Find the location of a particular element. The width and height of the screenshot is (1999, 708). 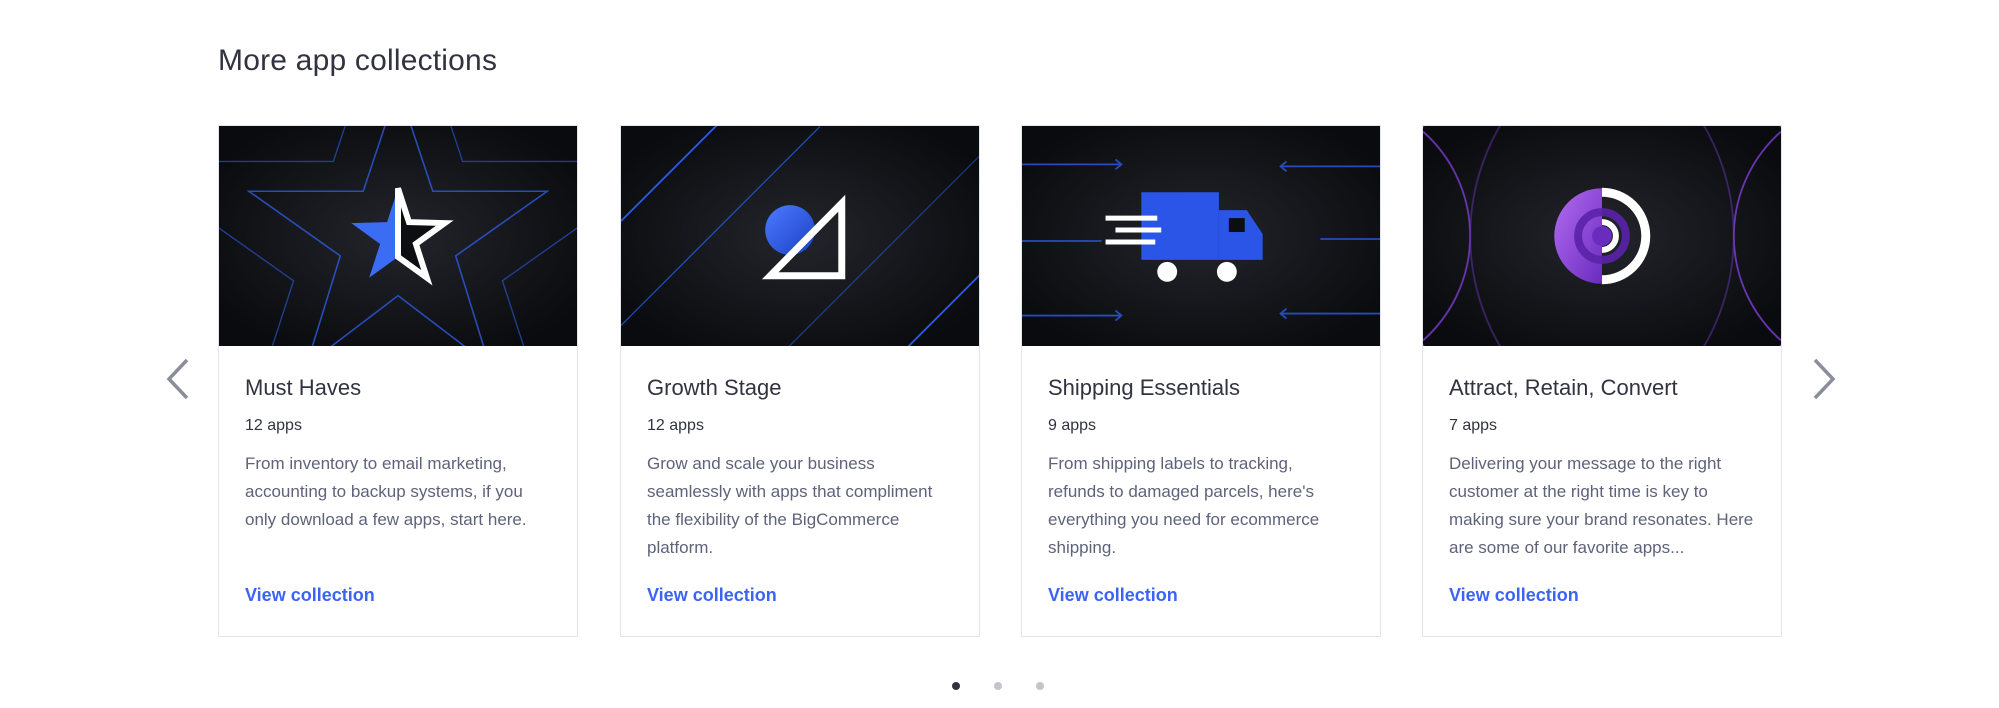

collection-title: Must Haves is located at coordinates (303, 387).